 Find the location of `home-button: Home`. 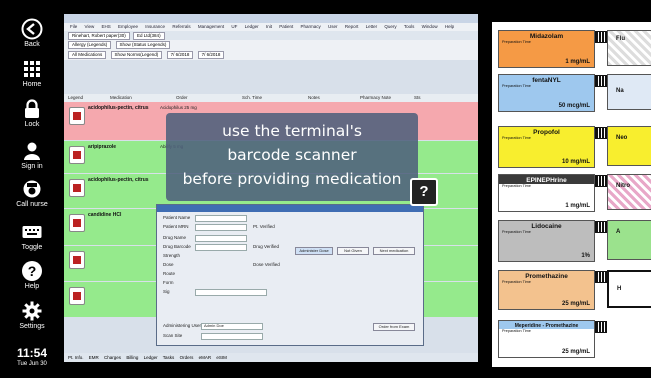

home-button: Home is located at coordinates (32, 73).